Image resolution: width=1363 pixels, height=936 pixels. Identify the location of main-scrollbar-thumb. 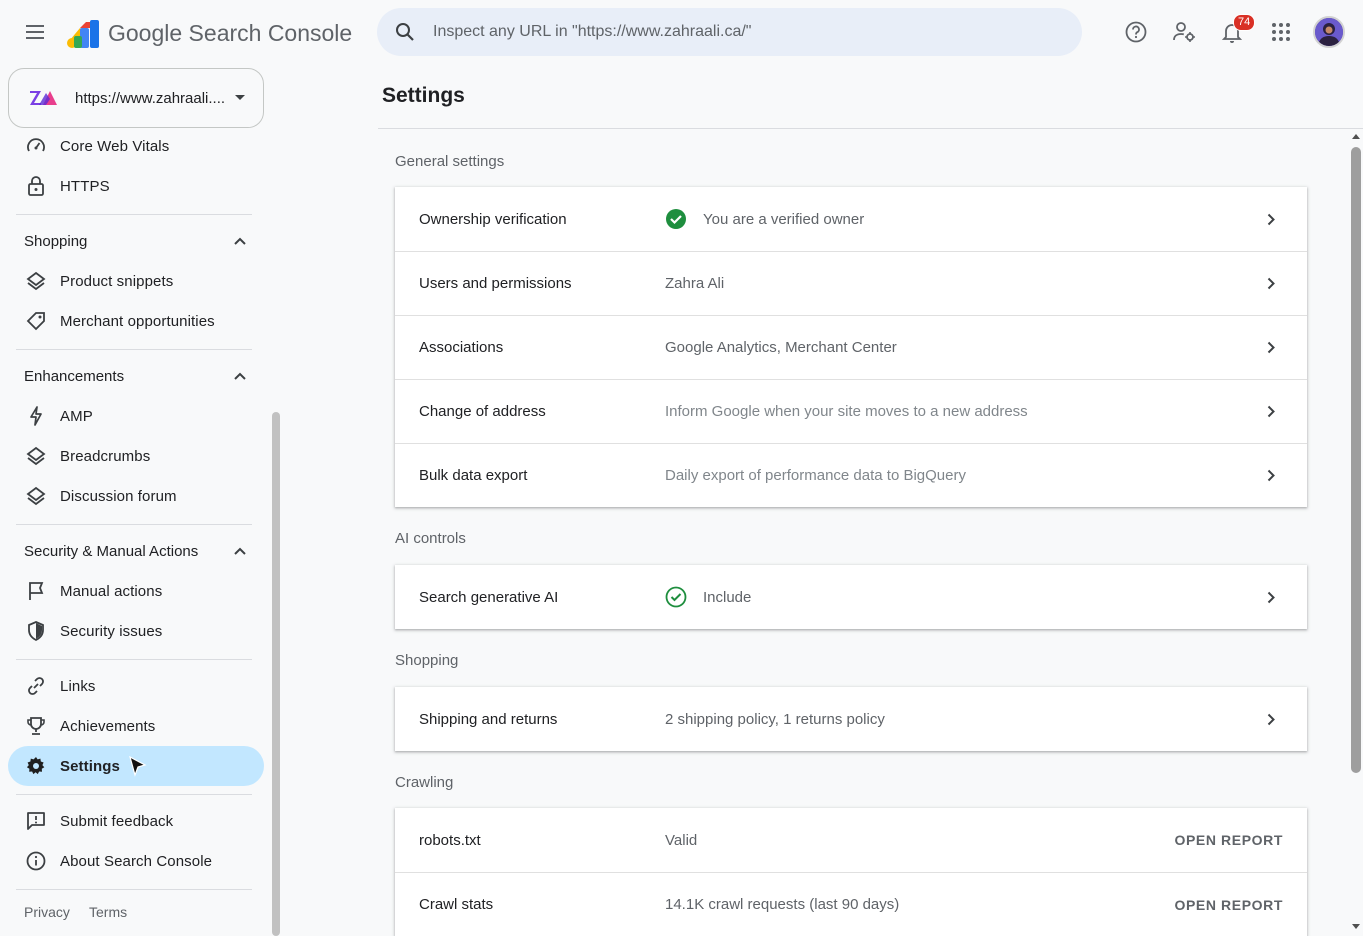
(1356, 460).